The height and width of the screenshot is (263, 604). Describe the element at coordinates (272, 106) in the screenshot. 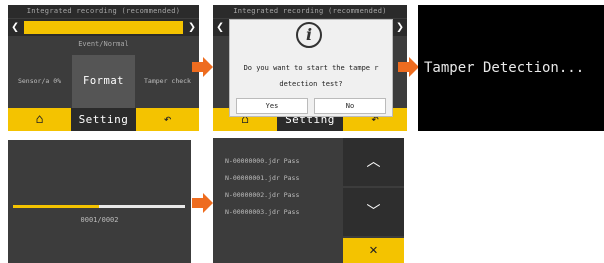

I see `yes-button: Yes` at that location.